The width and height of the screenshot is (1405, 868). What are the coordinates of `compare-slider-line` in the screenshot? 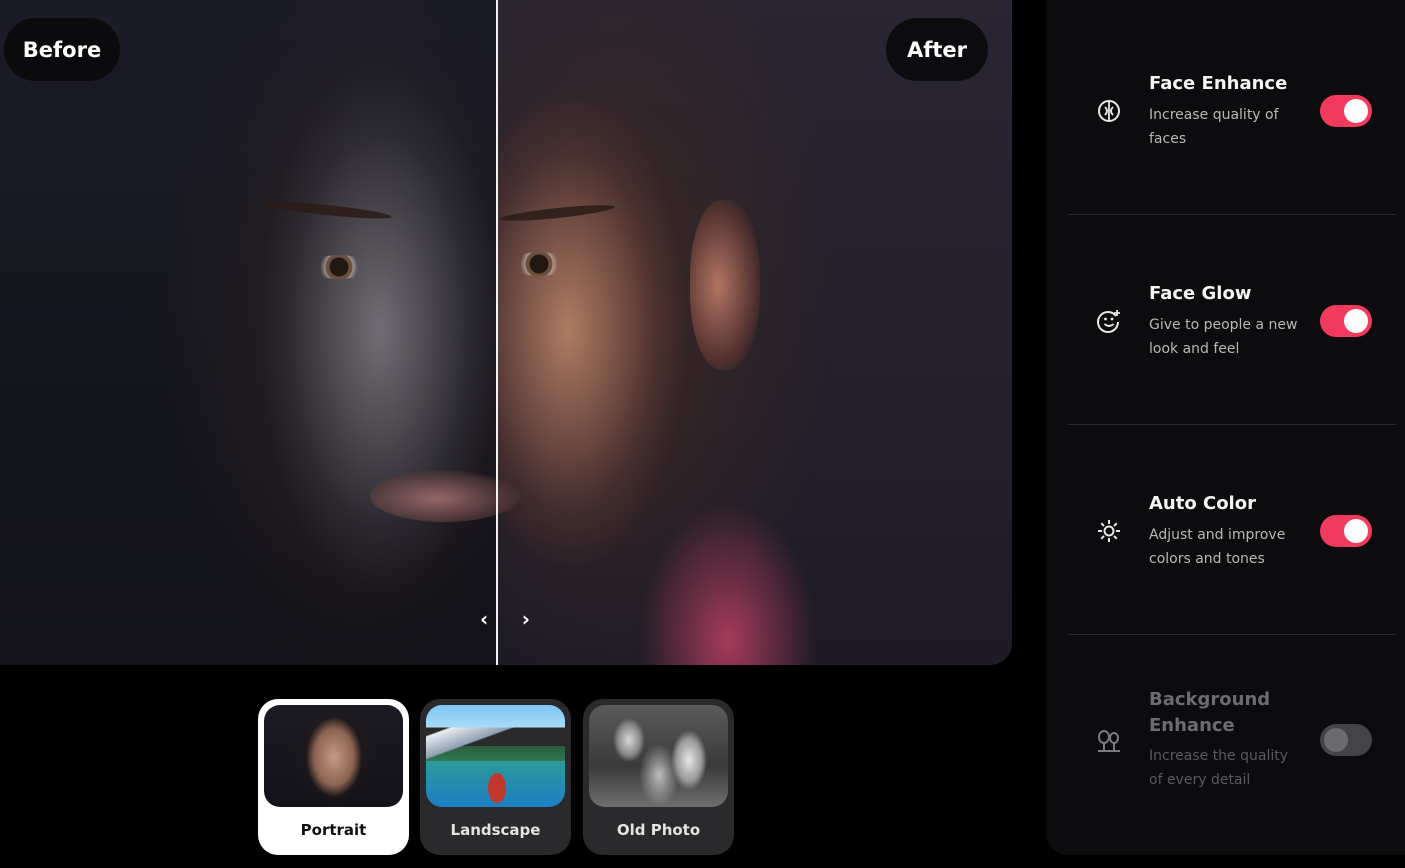 It's located at (497, 332).